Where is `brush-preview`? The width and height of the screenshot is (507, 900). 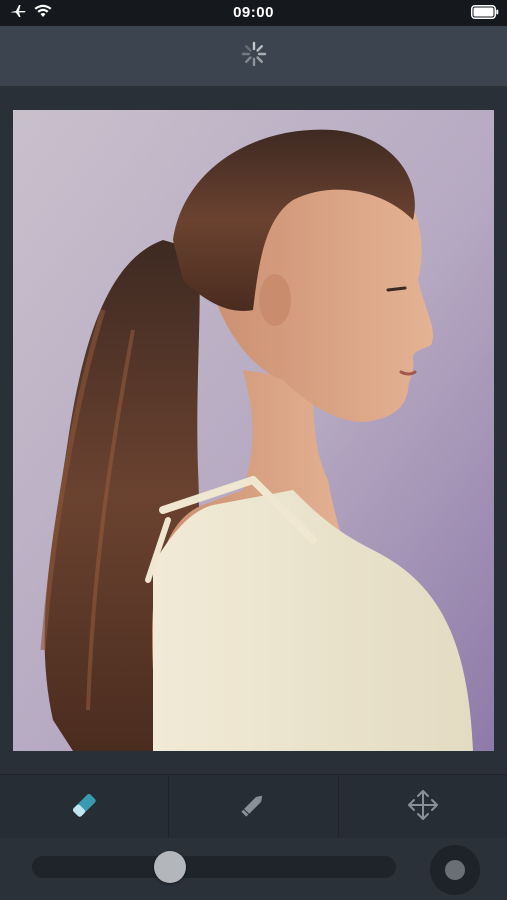
brush-preview is located at coordinates (455, 870).